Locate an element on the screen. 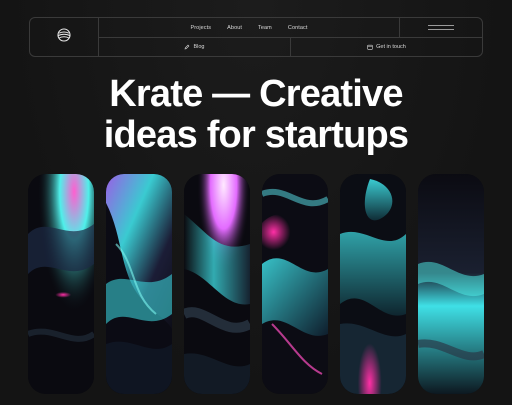  globe-logo-icon is located at coordinates (64, 37).